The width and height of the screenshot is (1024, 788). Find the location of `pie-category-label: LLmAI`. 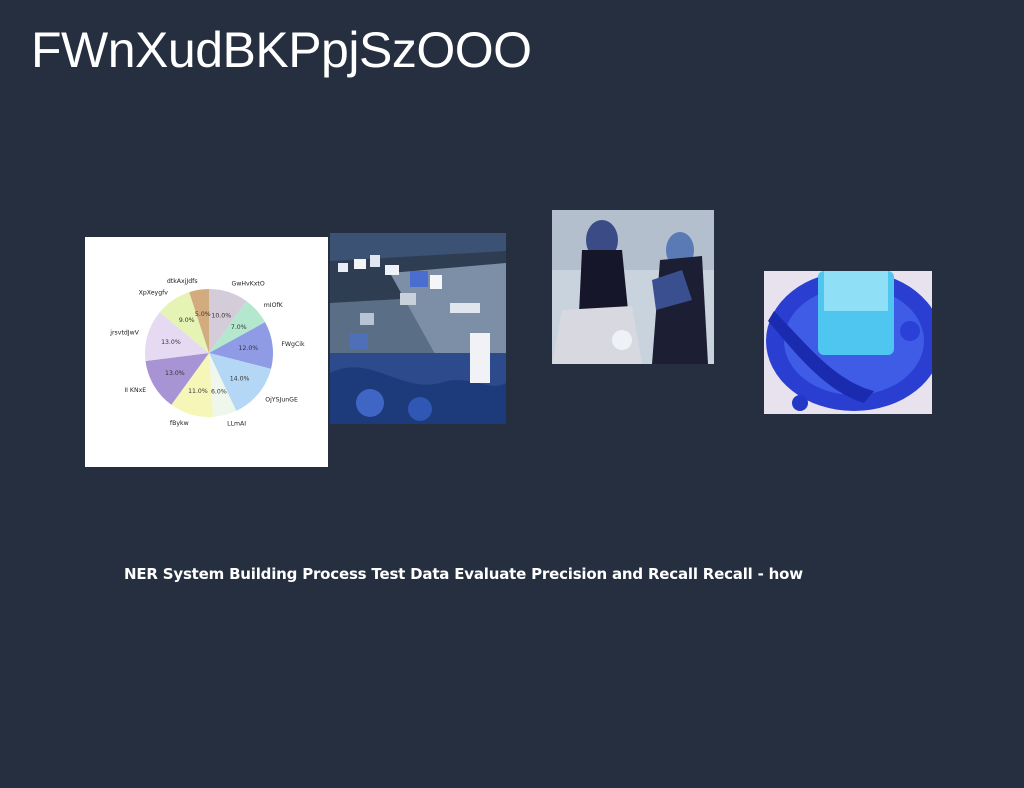

pie-category-label: LLmAI is located at coordinates (236, 424).